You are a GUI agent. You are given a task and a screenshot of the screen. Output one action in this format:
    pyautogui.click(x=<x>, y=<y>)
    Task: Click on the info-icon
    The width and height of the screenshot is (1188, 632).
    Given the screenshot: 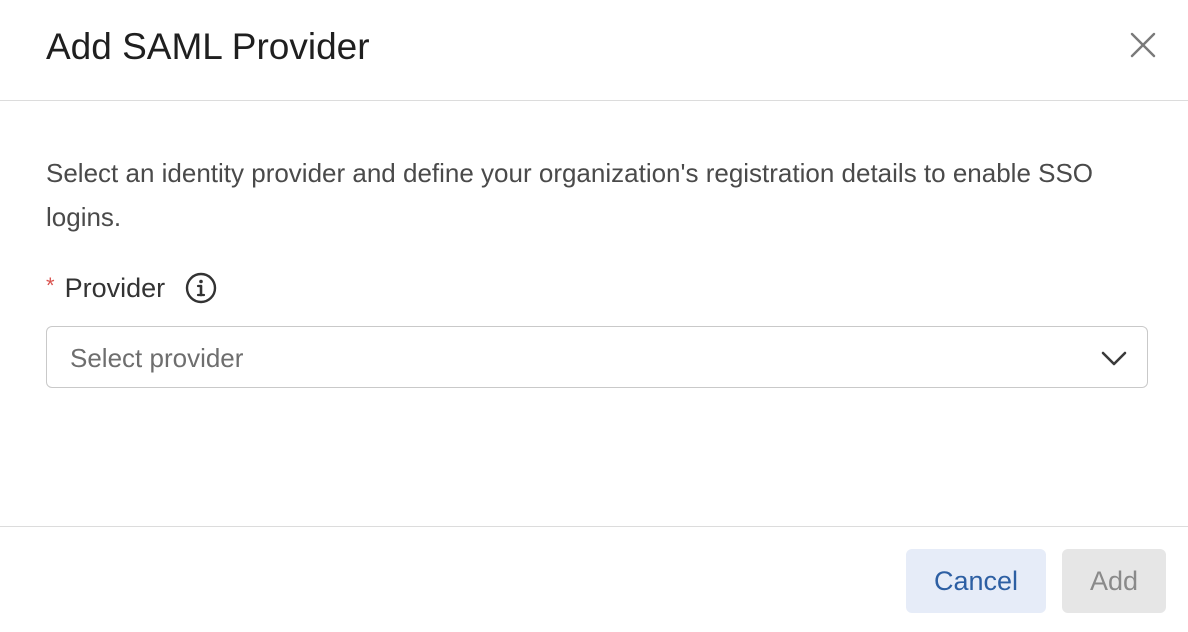 What is the action you would take?
    pyautogui.click(x=201, y=288)
    